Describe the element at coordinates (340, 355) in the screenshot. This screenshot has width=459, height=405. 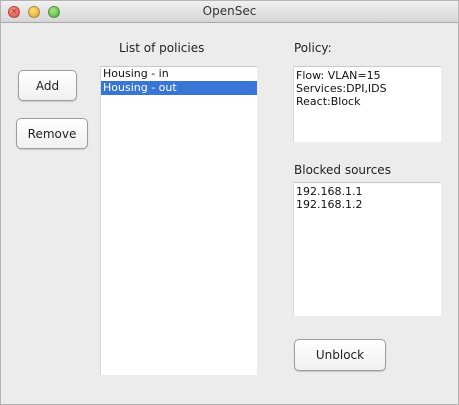
I see `unblock-button: Unblock` at that location.